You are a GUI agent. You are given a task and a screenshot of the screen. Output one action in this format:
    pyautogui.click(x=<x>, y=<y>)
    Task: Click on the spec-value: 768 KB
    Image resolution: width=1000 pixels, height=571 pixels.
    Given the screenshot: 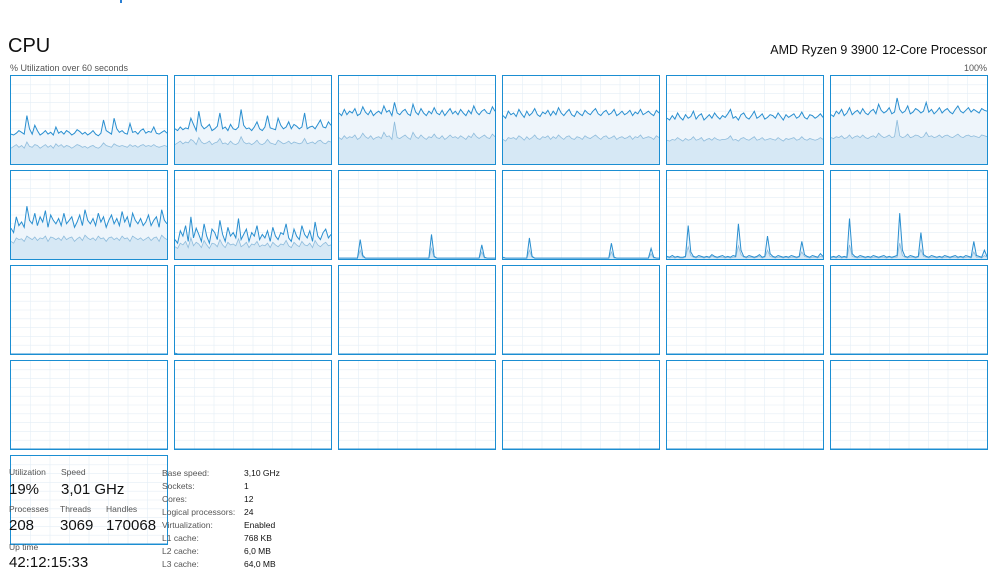 What is the action you would take?
    pyautogui.click(x=258, y=538)
    